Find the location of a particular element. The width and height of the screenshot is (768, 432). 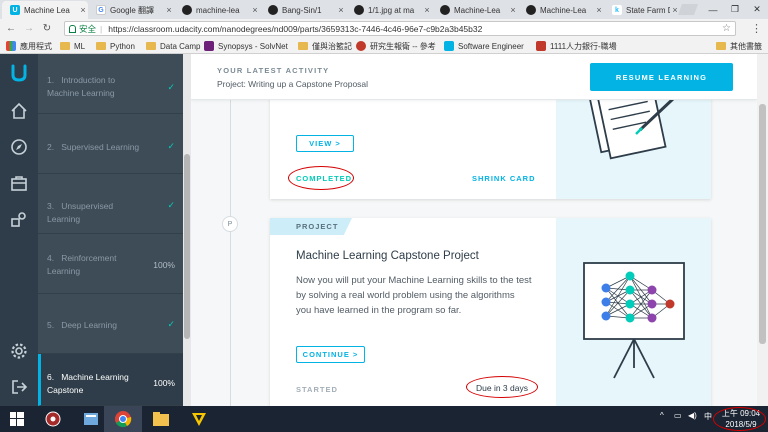

minimize-icon: — is located at coordinates (713, 9).